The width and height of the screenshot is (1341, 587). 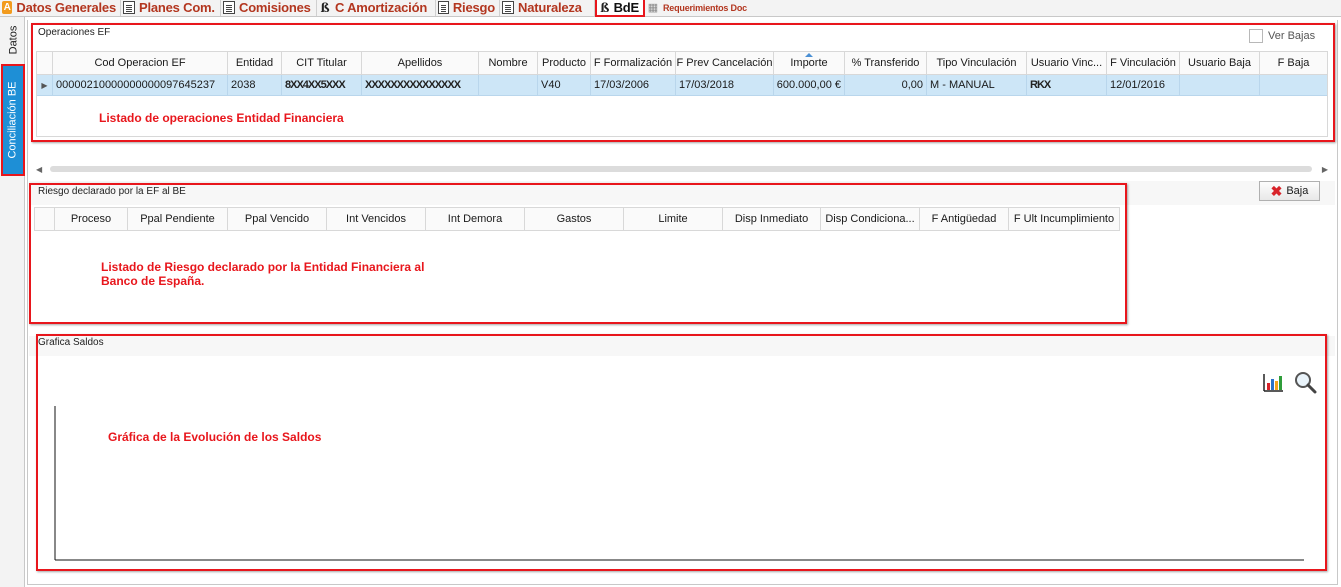 What do you see at coordinates (725, 85) in the screenshot?
I see `cell-f-prev-cancelacion: 17/03/2018` at bounding box center [725, 85].